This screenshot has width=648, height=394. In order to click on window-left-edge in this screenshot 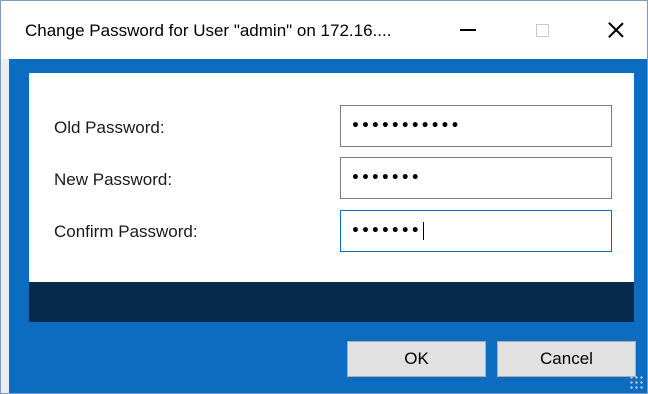, I will do `click(5, 226)`.